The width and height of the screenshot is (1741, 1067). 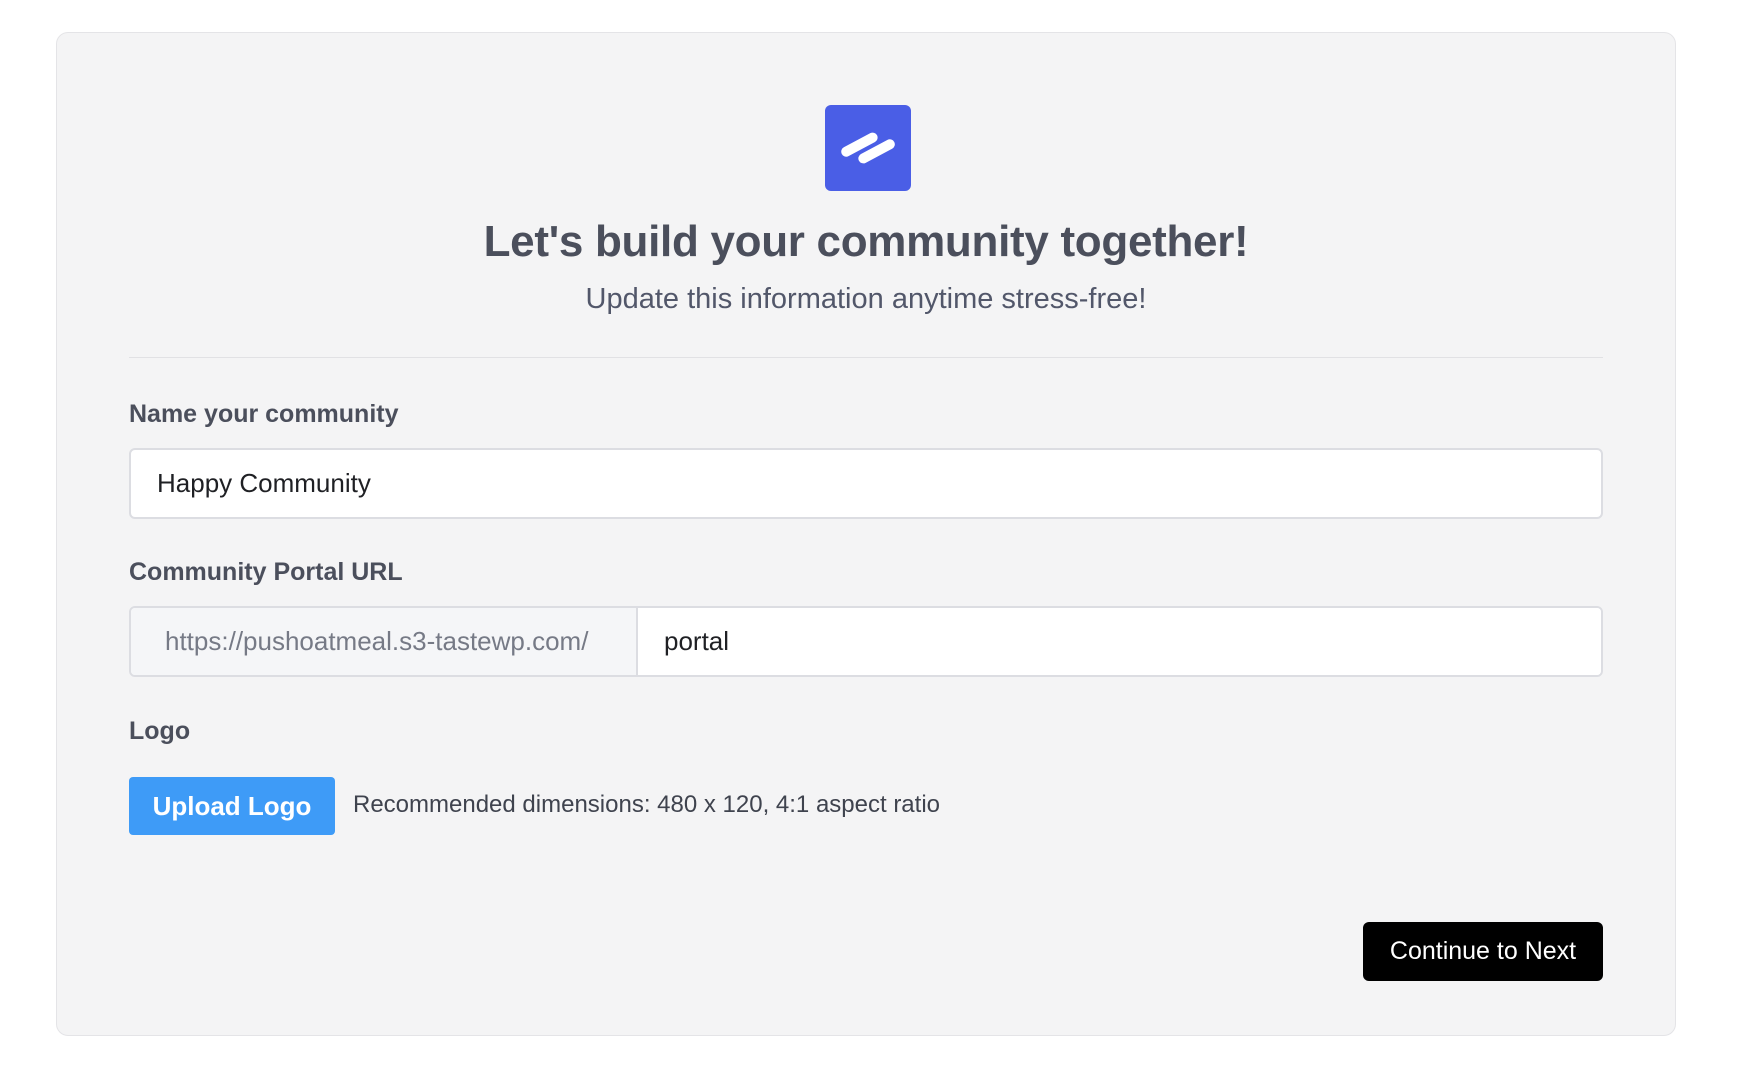 I want to click on portal-url-label: Community Portal URL, so click(x=266, y=572).